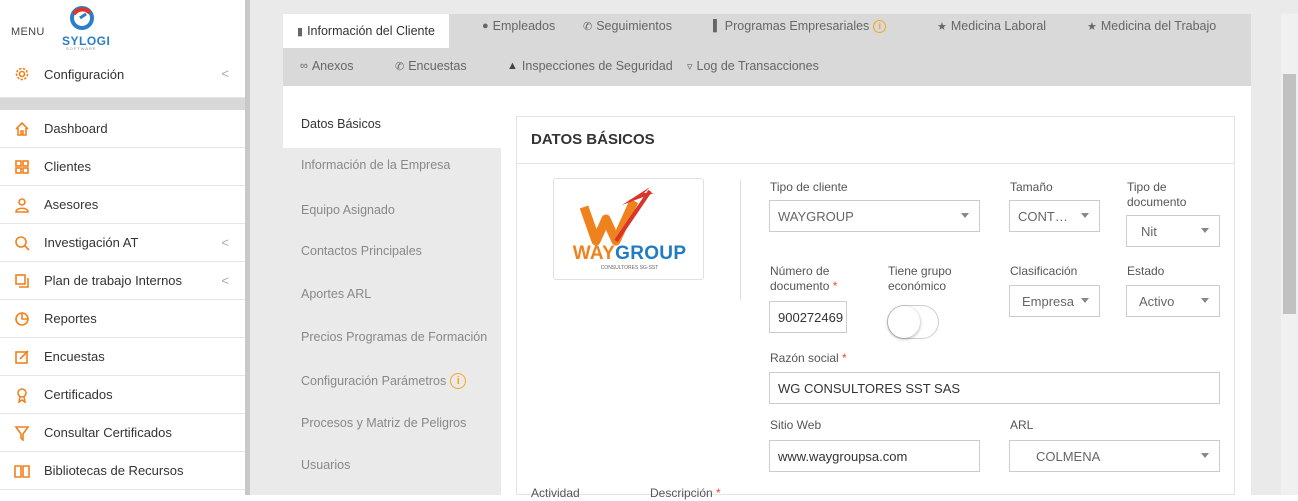 The width and height of the screenshot is (1298, 501). What do you see at coordinates (835, 286) in the screenshot?
I see `required-marker: *` at bounding box center [835, 286].